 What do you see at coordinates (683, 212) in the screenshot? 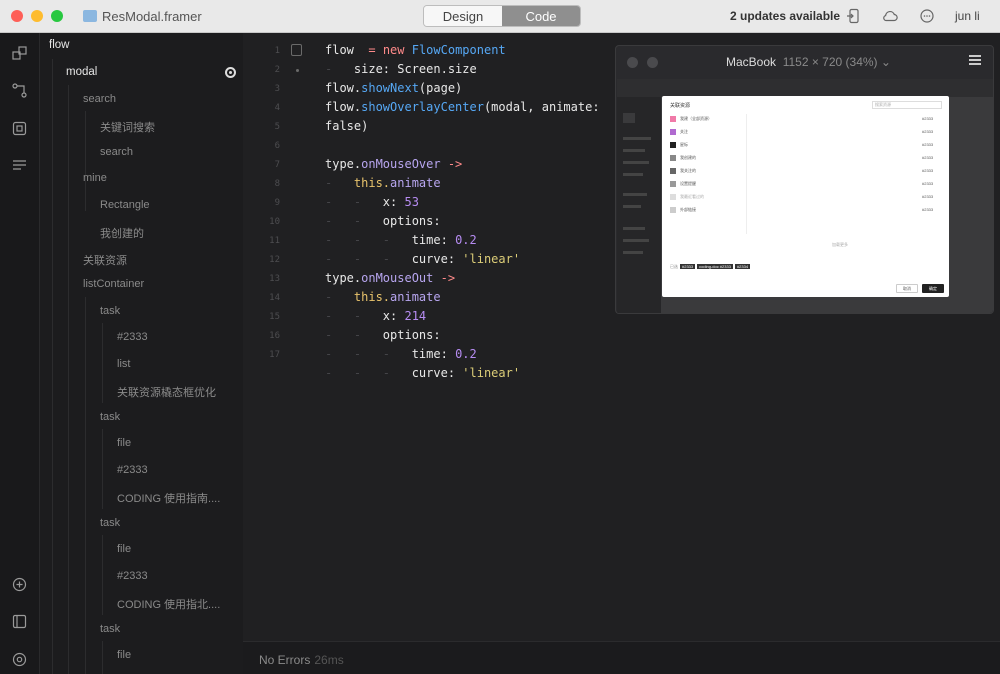
I see `modal-left-item: 外部链接` at bounding box center [683, 212].